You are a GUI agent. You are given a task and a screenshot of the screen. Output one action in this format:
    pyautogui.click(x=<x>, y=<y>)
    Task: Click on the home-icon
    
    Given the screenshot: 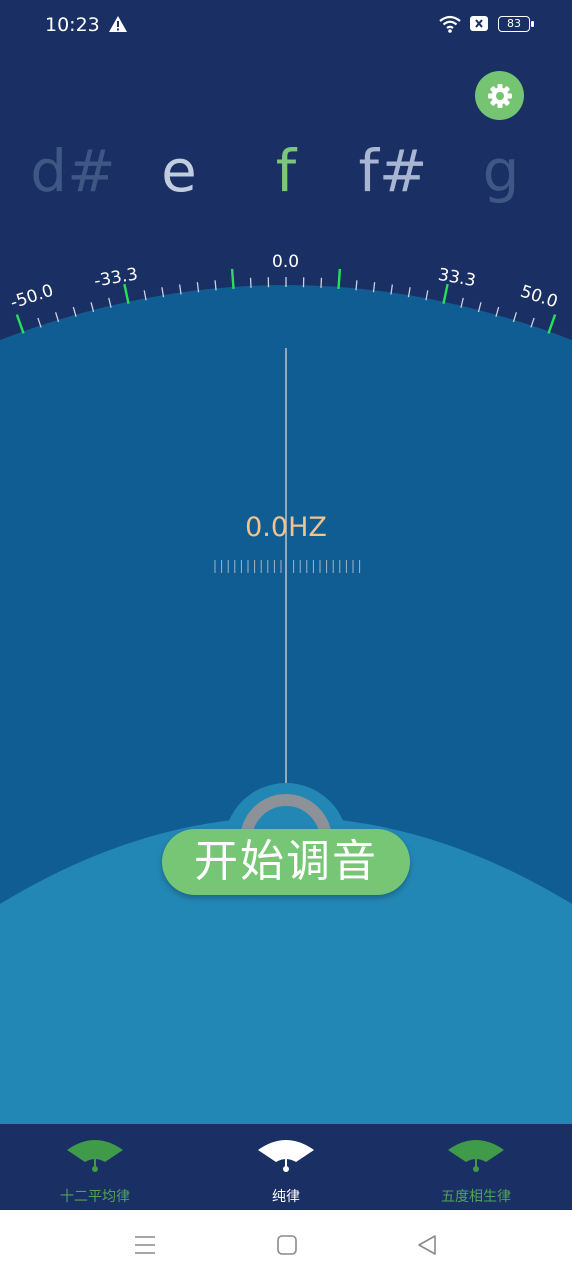 What is the action you would take?
    pyautogui.click(x=287, y=1245)
    